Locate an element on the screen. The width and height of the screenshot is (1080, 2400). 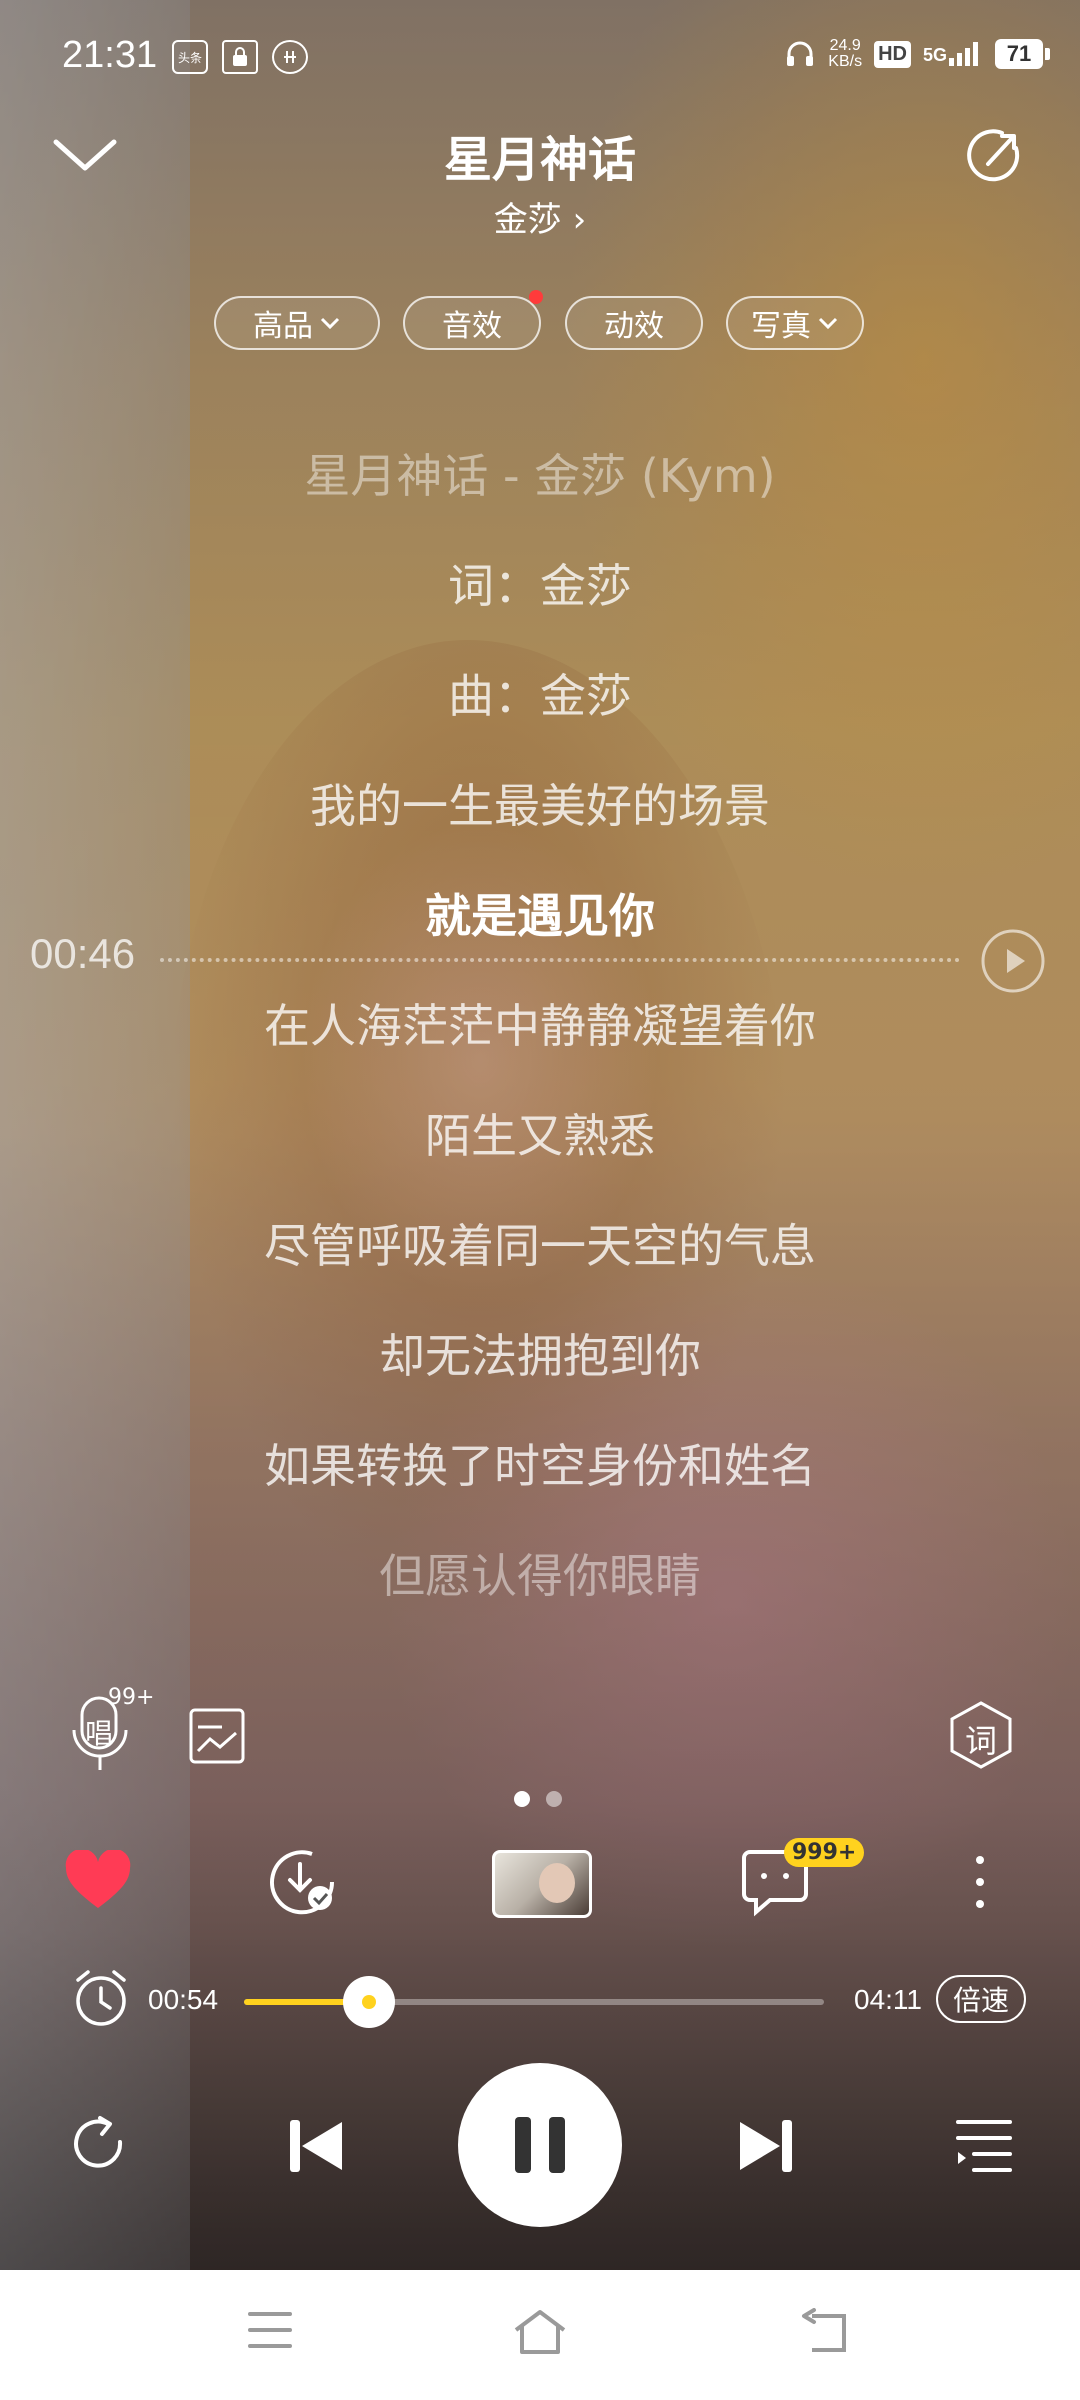
hd-badge: HD is located at coordinates (892, 54).